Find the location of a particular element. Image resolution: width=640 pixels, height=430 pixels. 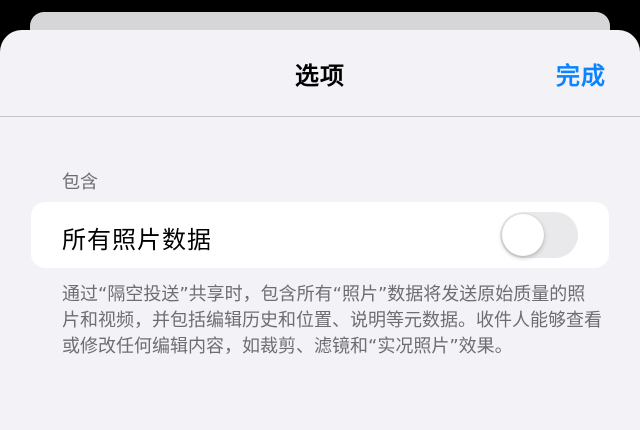

done-button: 完成 is located at coordinates (581, 73).